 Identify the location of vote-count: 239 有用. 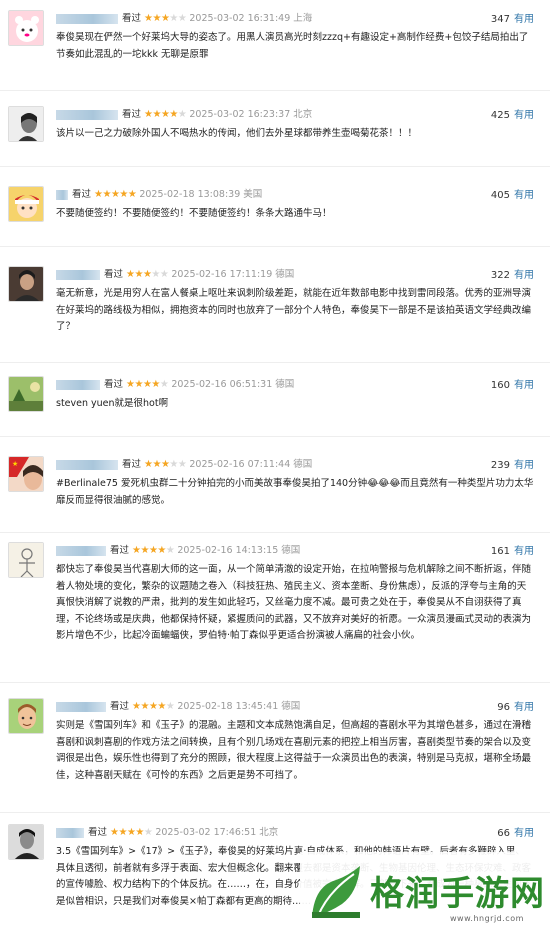
(512, 463).